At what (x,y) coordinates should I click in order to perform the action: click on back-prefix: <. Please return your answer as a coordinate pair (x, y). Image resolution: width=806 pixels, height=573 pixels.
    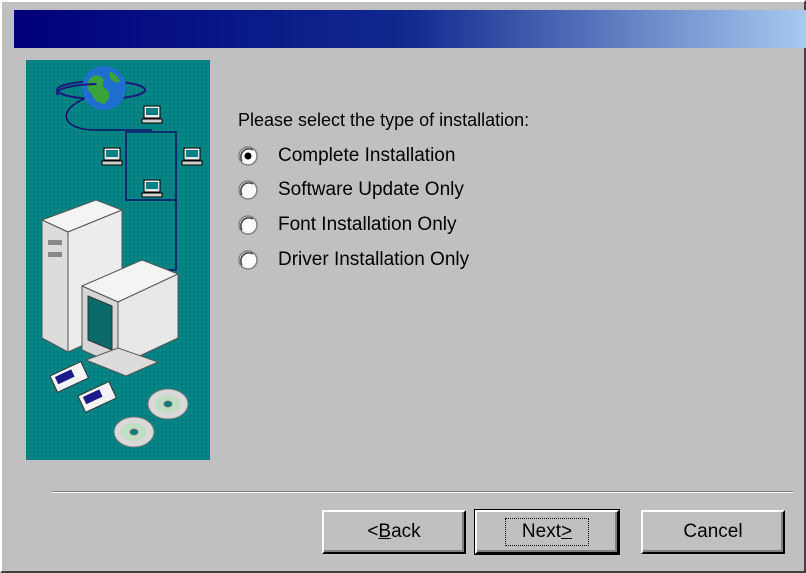
    Looking at the image, I should click on (373, 531).